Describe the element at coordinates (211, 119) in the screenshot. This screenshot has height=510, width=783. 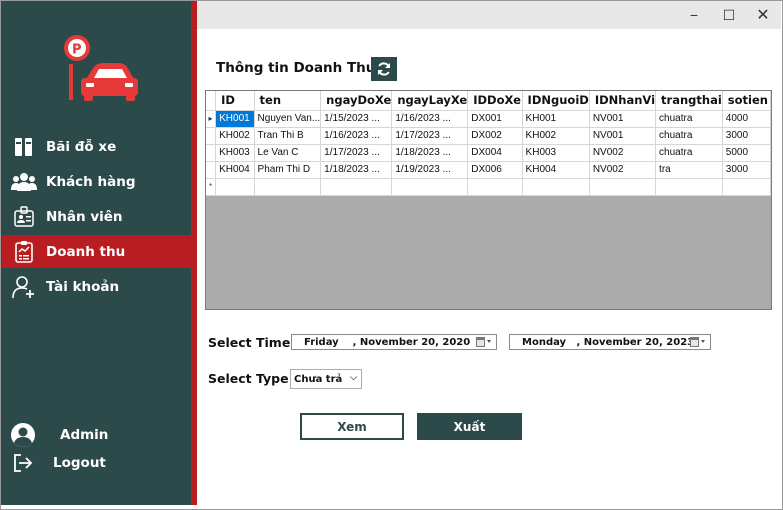
I see `row-header: ▸` at that location.